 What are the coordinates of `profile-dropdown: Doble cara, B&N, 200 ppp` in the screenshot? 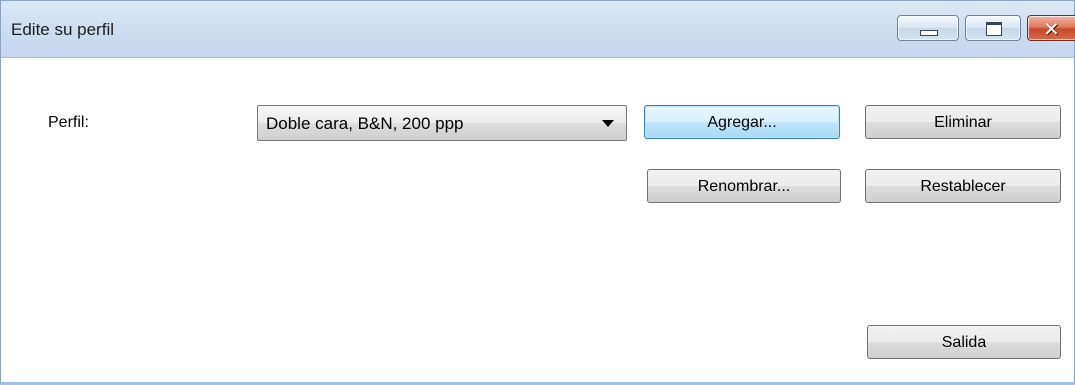 It's located at (442, 123).